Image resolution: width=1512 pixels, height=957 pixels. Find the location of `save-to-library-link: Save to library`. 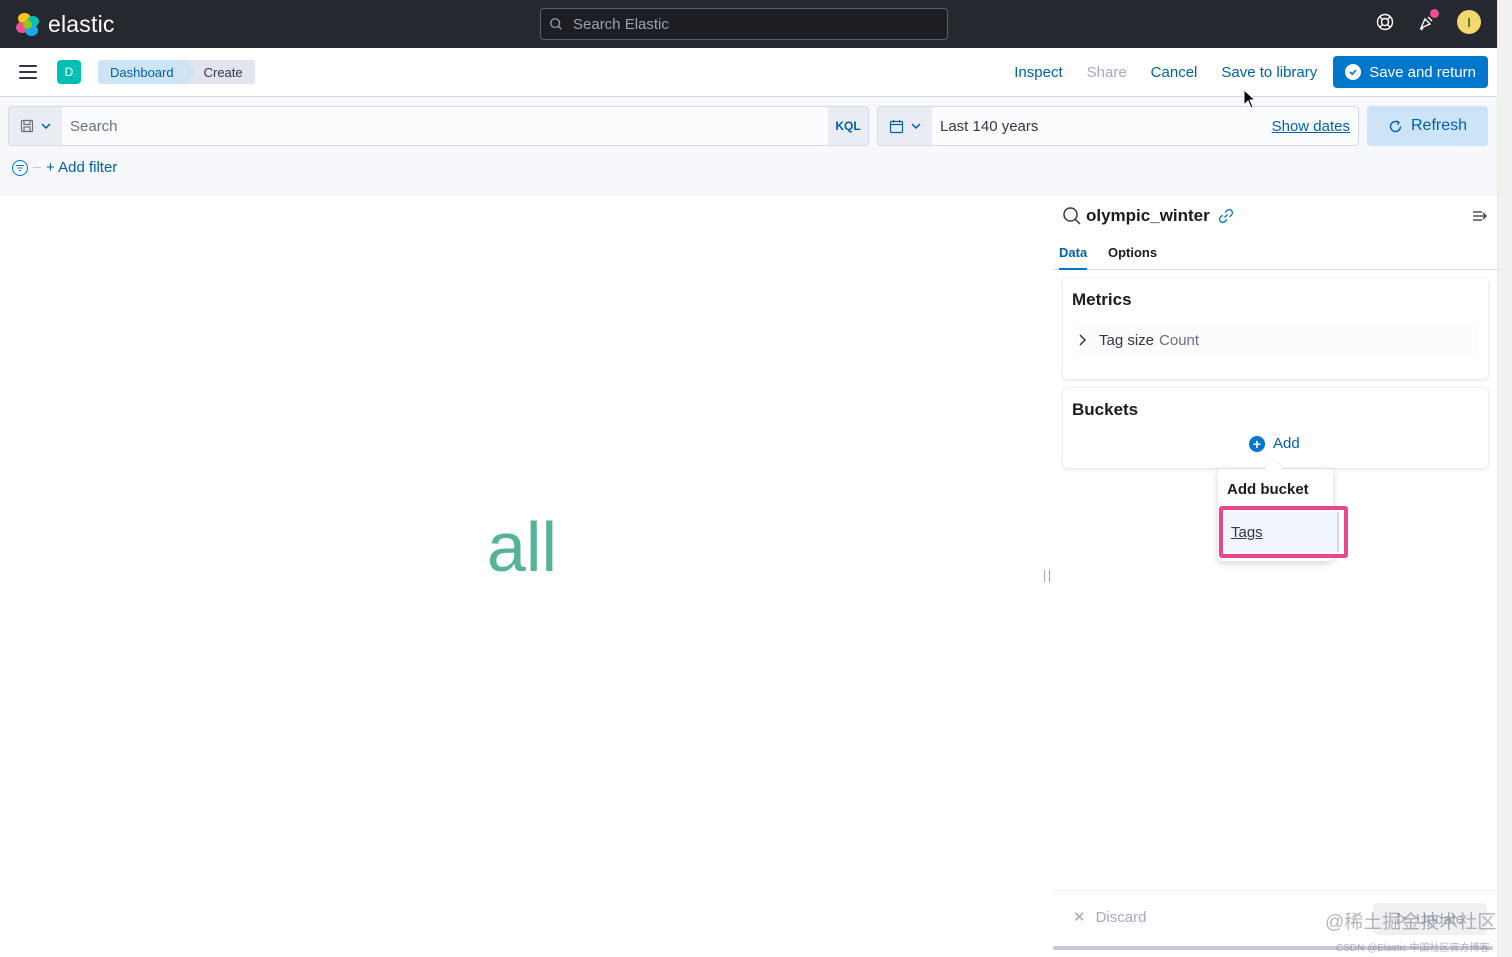

save-to-library-link: Save to library is located at coordinates (1269, 72).